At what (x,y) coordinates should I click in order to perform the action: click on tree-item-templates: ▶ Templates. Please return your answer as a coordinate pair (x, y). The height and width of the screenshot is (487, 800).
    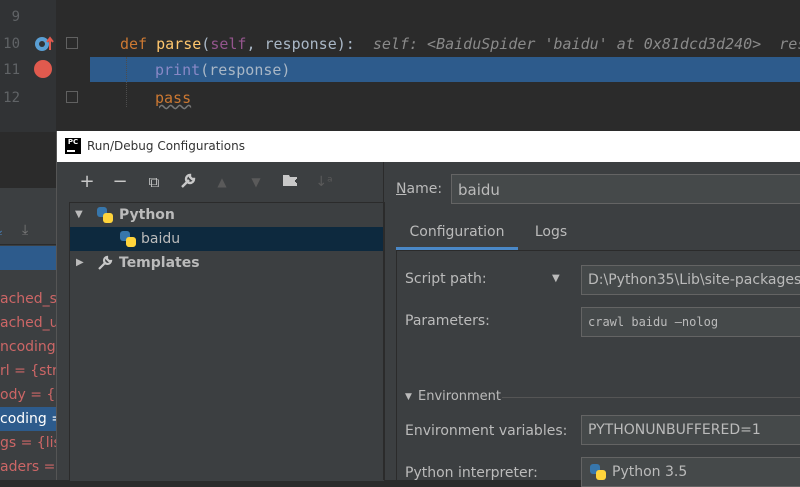
    Looking at the image, I should click on (227, 263).